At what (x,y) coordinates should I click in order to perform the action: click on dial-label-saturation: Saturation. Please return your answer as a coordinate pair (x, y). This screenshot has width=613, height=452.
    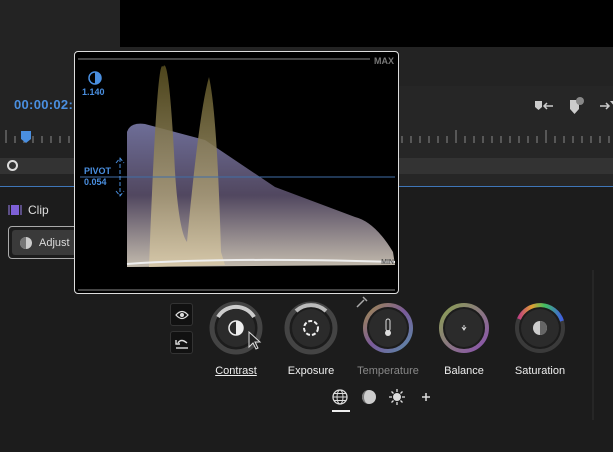
    Looking at the image, I should click on (540, 371).